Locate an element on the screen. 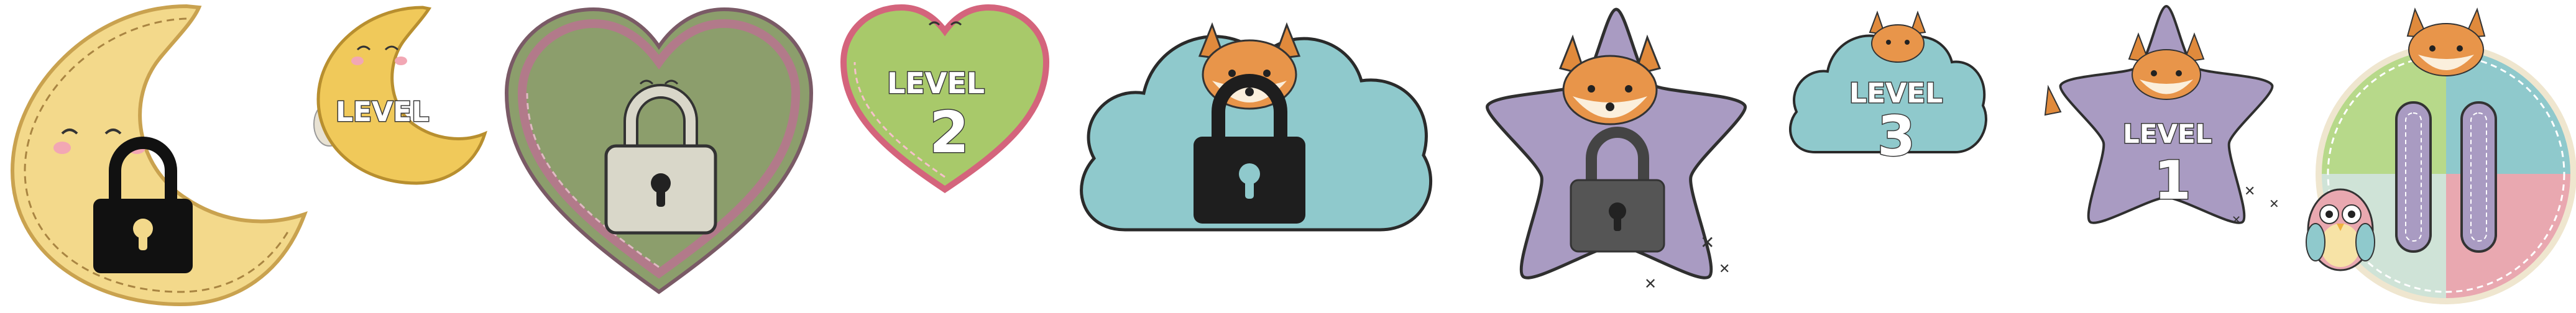 The image size is (2576, 313). moon-level-tile: LEVEL is located at coordinates (401, 156).